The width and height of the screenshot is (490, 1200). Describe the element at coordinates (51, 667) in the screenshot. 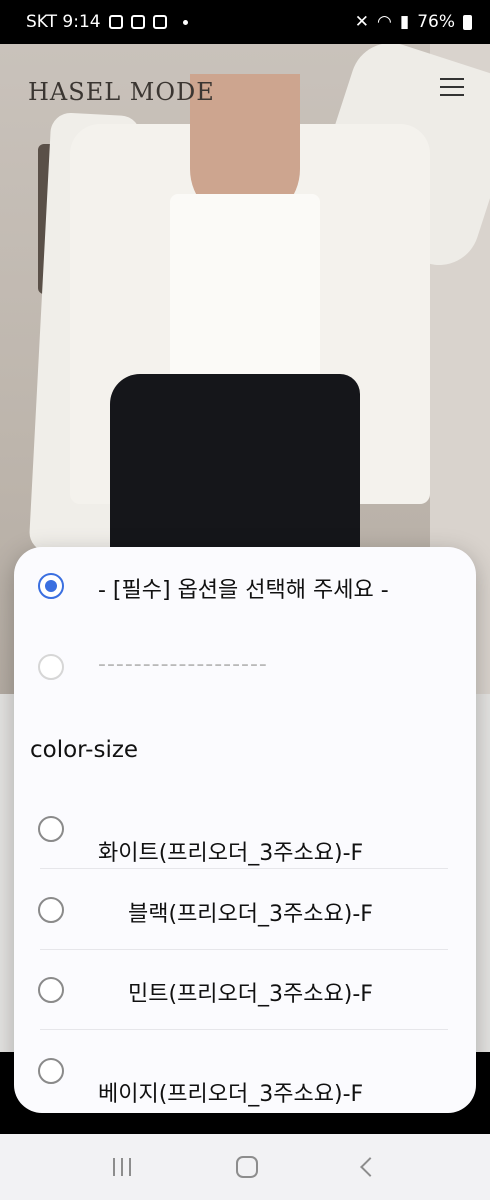

I see `separator-option-radio` at that location.